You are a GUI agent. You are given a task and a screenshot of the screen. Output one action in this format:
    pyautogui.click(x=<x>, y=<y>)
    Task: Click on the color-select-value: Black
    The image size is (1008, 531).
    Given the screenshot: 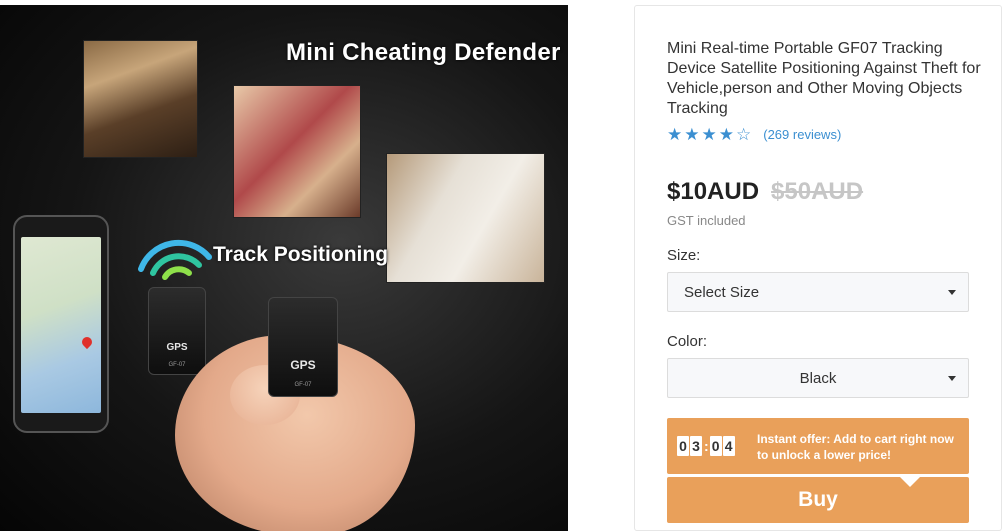 What is the action you would take?
    pyautogui.click(x=818, y=378)
    